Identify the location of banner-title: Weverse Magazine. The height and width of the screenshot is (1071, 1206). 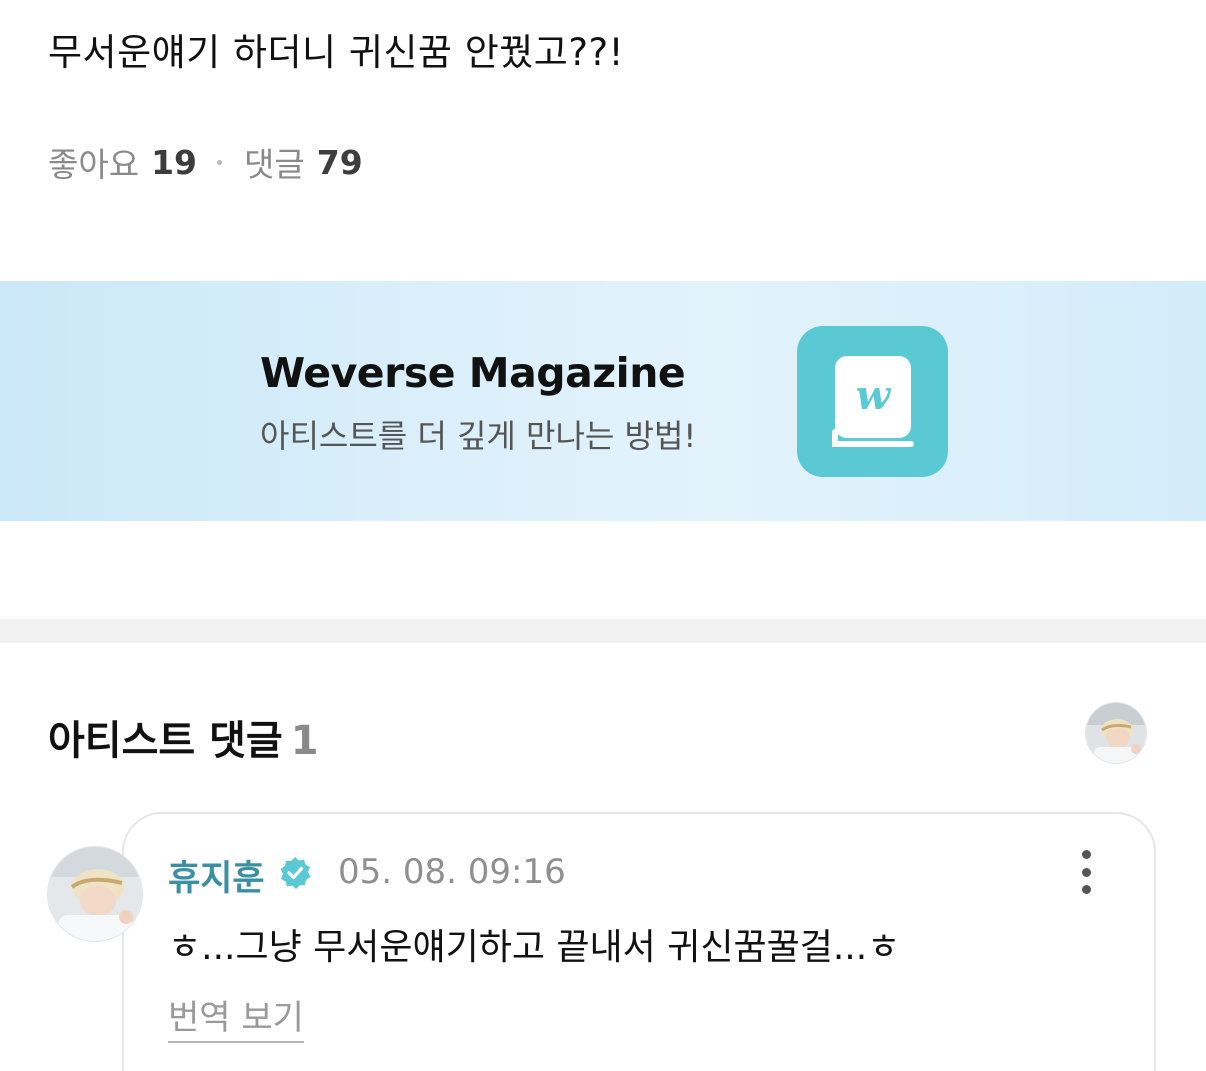
(473, 373).